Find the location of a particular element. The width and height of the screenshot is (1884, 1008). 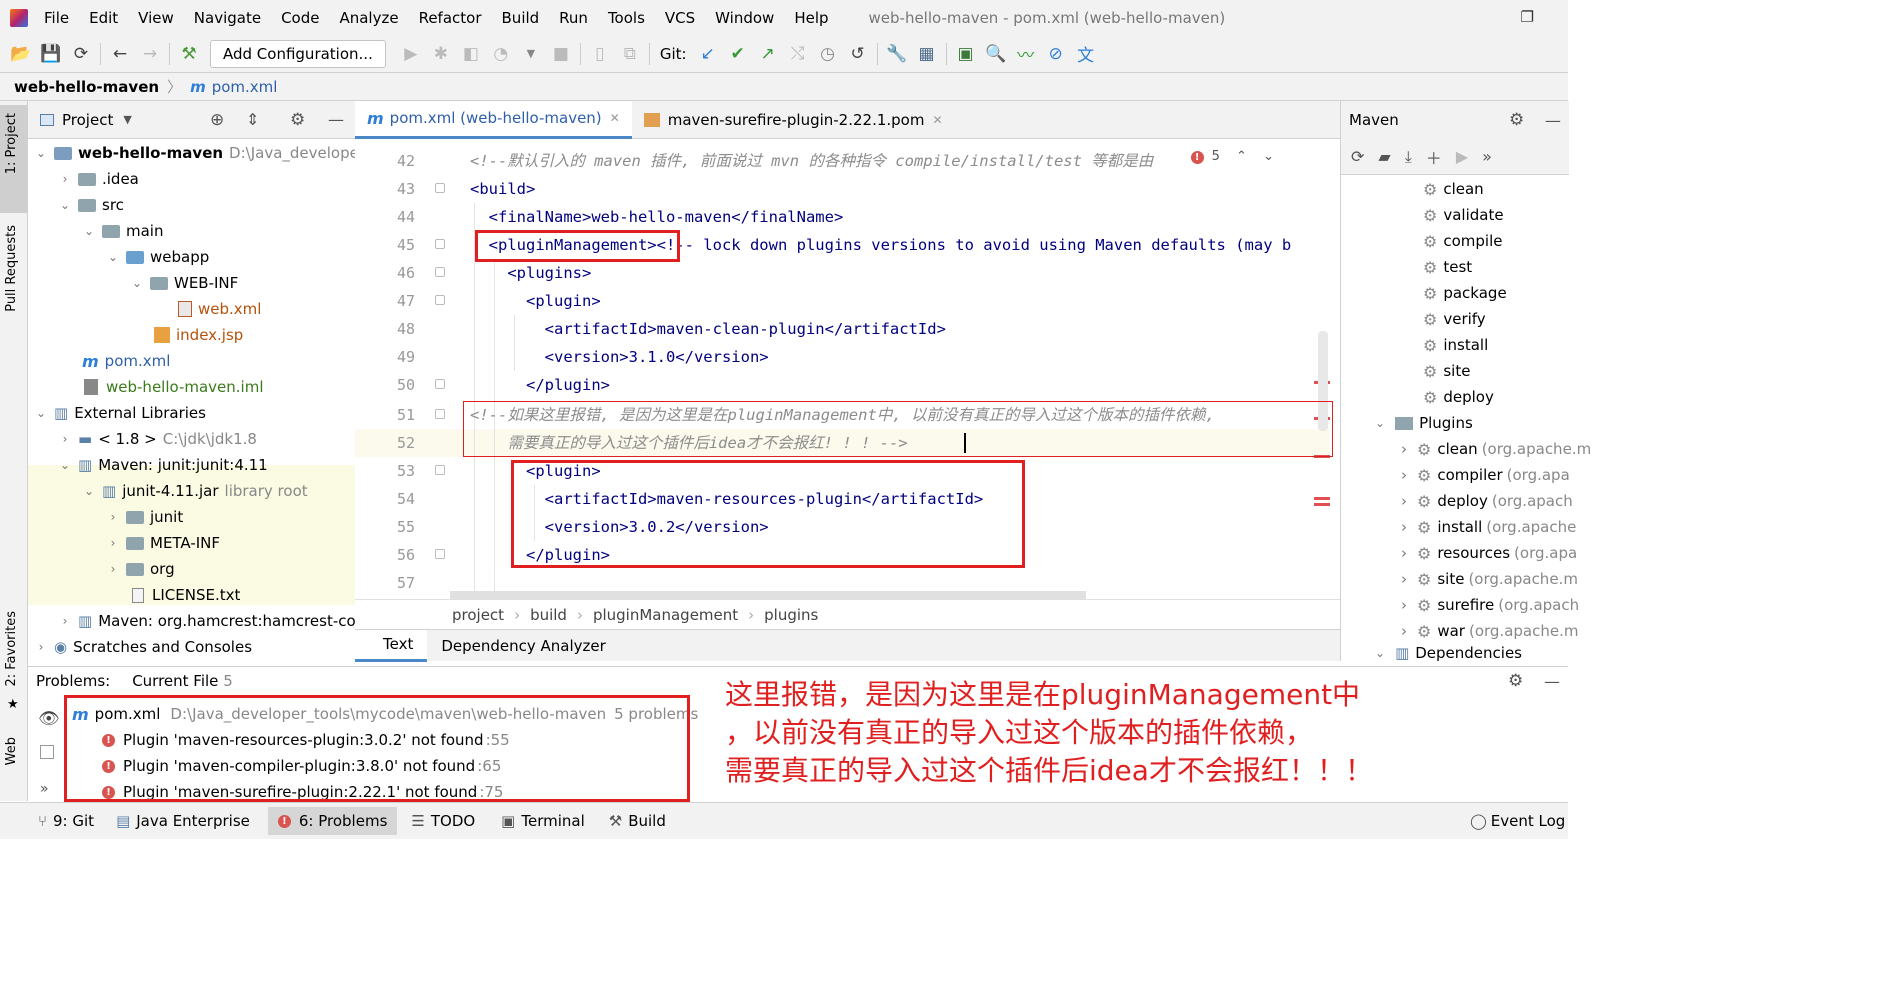

reimport-folder-icon: ▰ is located at coordinates (1384, 156).